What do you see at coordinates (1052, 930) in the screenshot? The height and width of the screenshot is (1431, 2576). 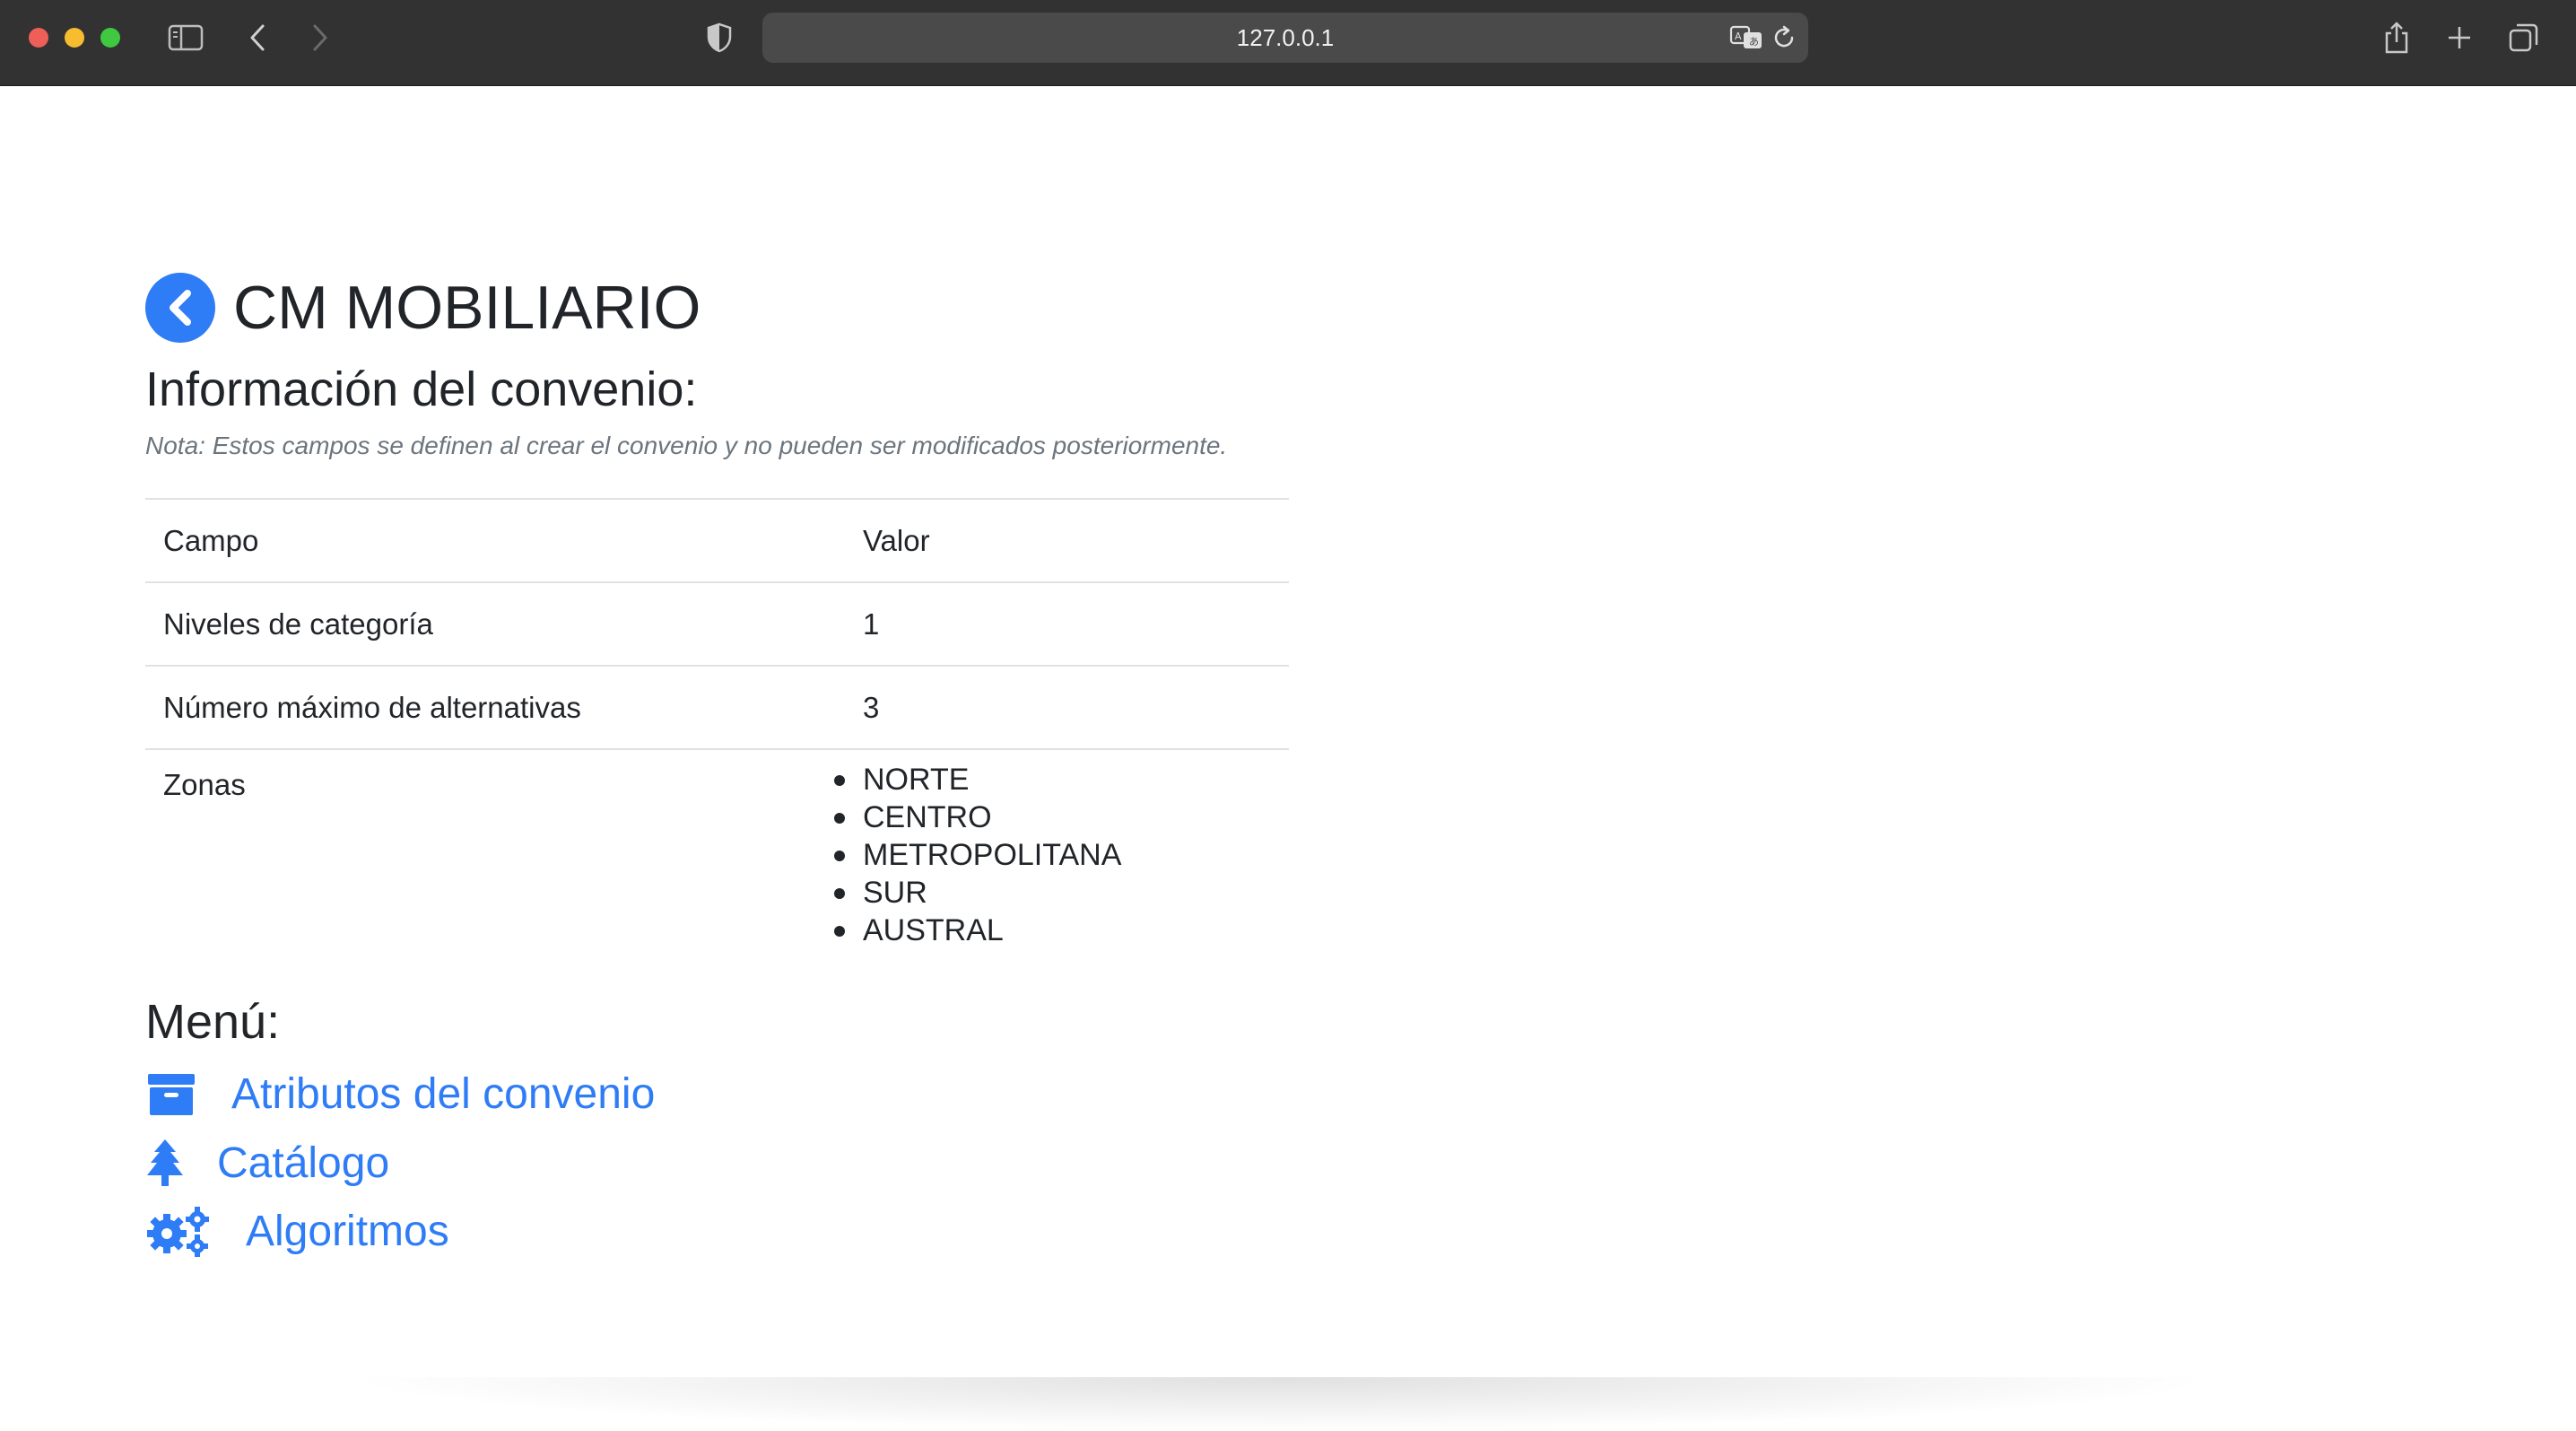 I see `list-item: AUSTRAL` at bounding box center [1052, 930].